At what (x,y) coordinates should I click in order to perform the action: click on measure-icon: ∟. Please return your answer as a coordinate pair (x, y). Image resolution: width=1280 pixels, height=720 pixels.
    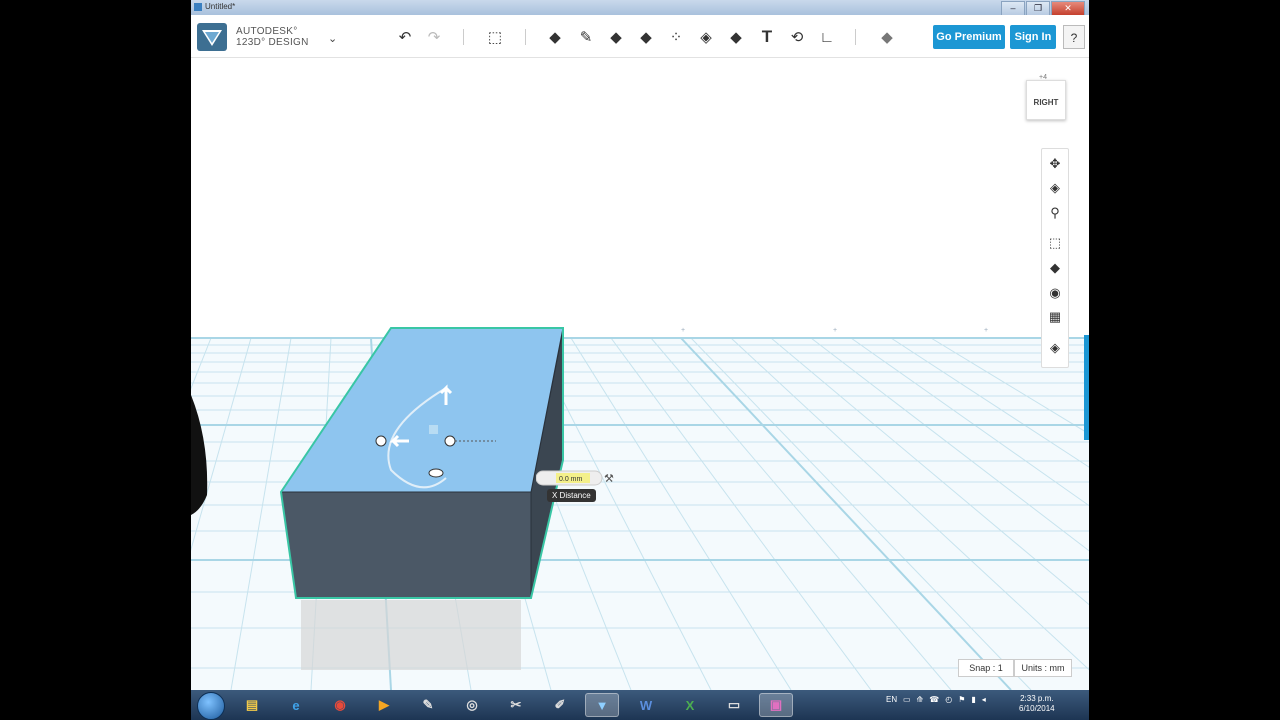
    Looking at the image, I should click on (827, 37).